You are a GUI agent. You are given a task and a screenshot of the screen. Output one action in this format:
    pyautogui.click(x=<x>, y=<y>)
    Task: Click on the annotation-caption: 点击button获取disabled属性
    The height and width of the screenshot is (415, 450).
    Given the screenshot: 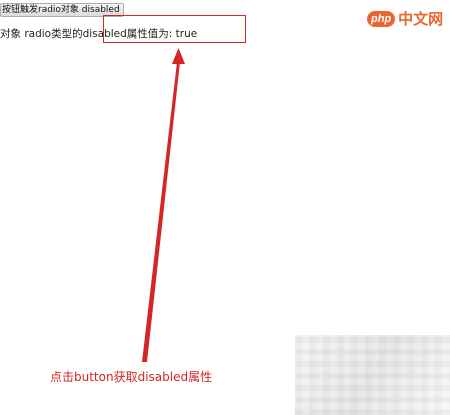 What is the action you would take?
    pyautogui.click(x=131, y=377)
    